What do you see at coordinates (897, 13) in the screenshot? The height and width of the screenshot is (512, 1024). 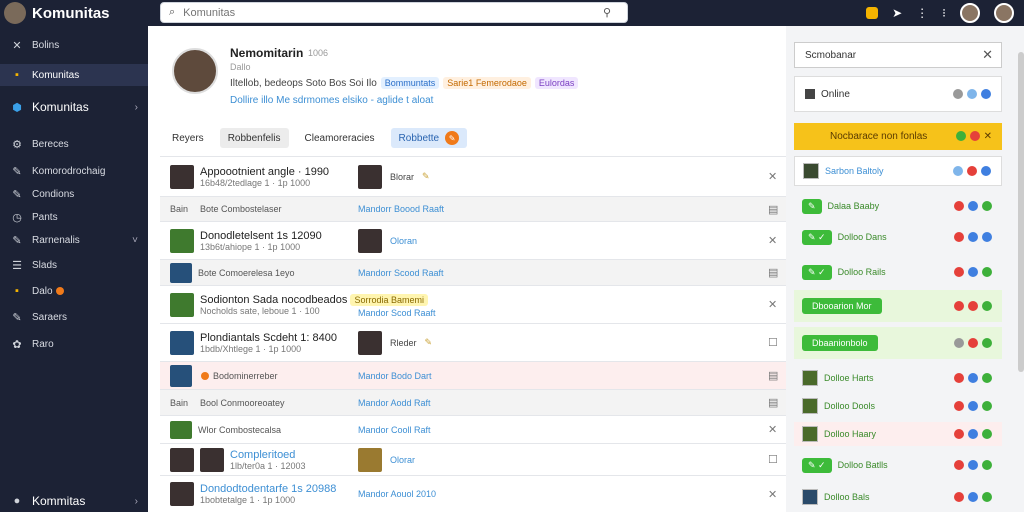 I see `send-icon: ➤` at bounding box center [897, 13].